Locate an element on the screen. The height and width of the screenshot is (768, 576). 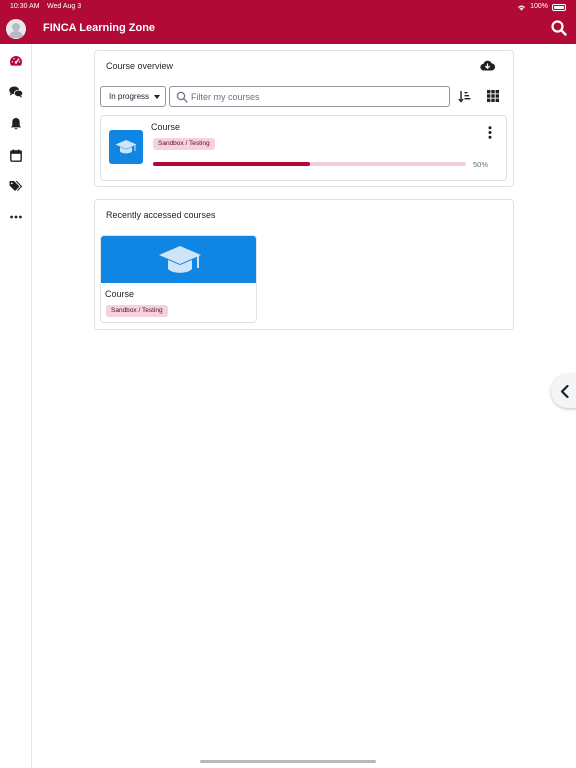
calendar-icon is located at coordinates (16, 155).